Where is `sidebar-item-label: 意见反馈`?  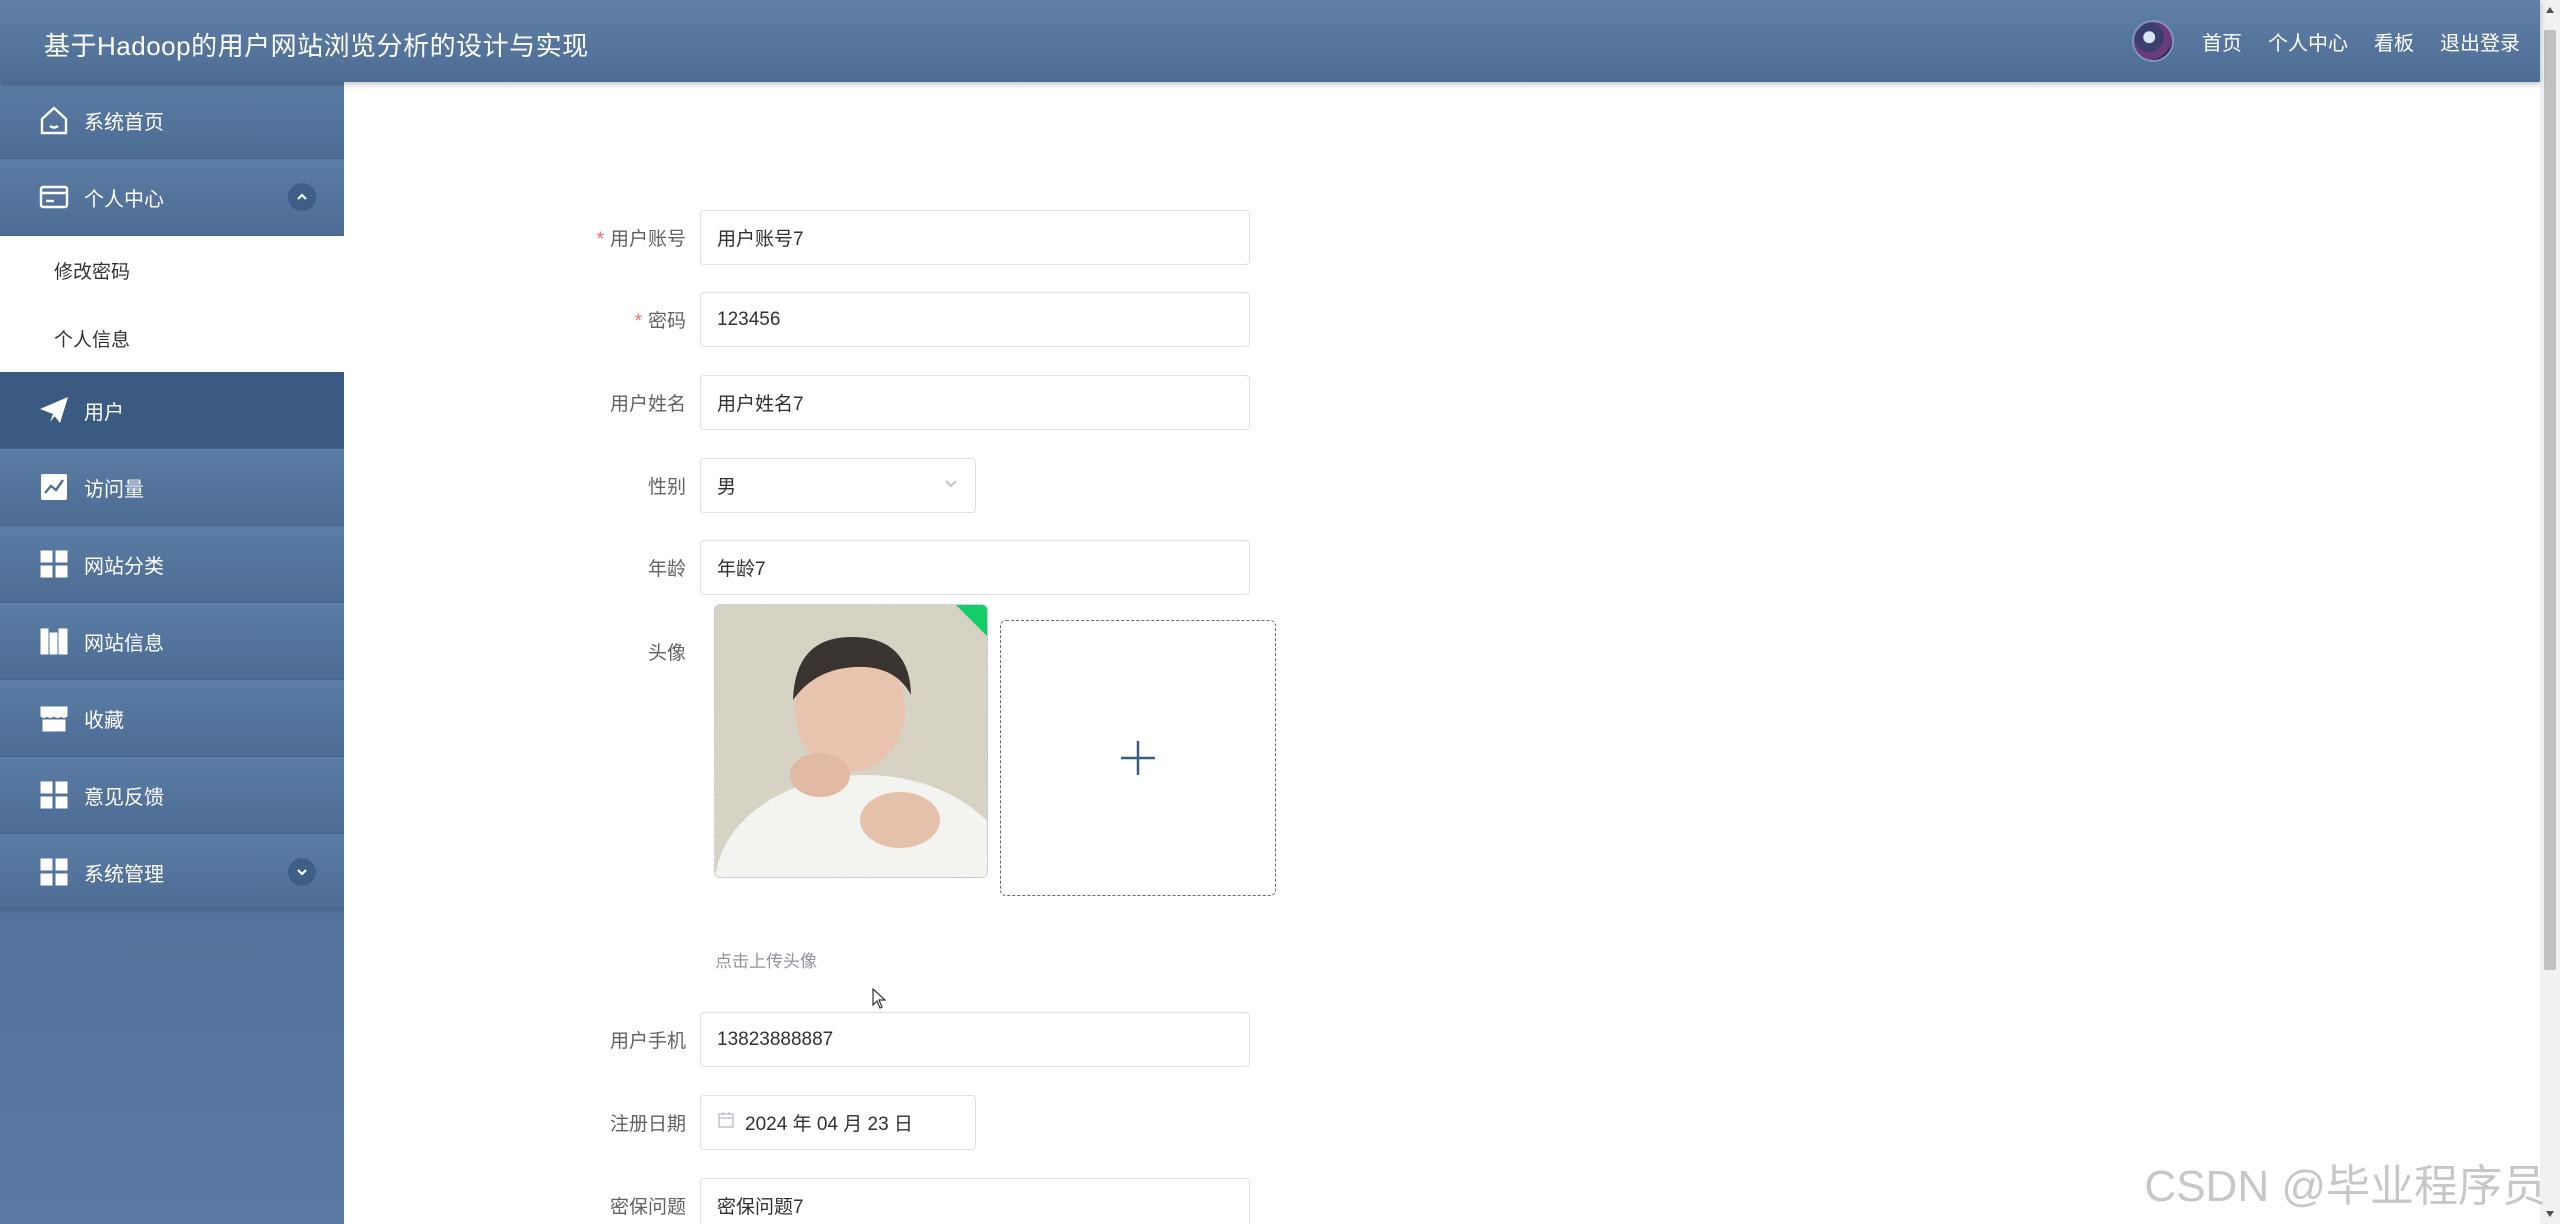
sidebar-item-label: 意见反馈 is located at coordinates (124, 797).